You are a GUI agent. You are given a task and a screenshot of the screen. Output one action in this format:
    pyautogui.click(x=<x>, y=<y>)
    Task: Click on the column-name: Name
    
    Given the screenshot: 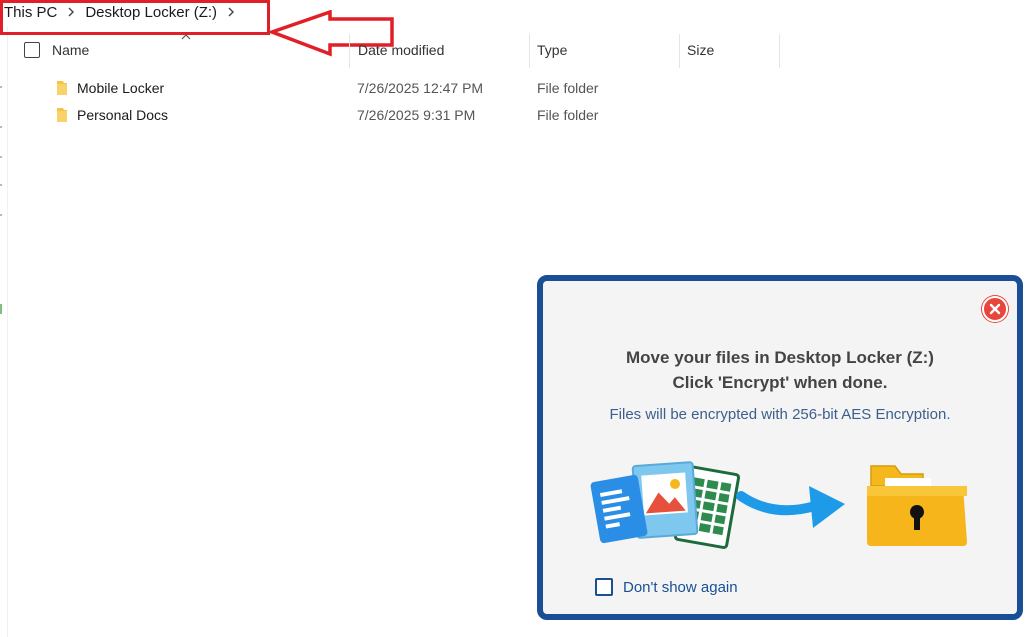 What is the action you would take?
    pyautogui.click(x=70, y=51)
    